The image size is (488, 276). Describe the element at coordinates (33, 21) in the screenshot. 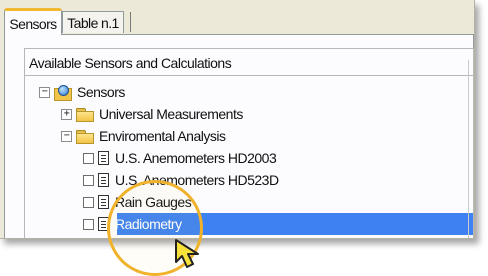

I see `tab-sensors: Sensors` at that location.